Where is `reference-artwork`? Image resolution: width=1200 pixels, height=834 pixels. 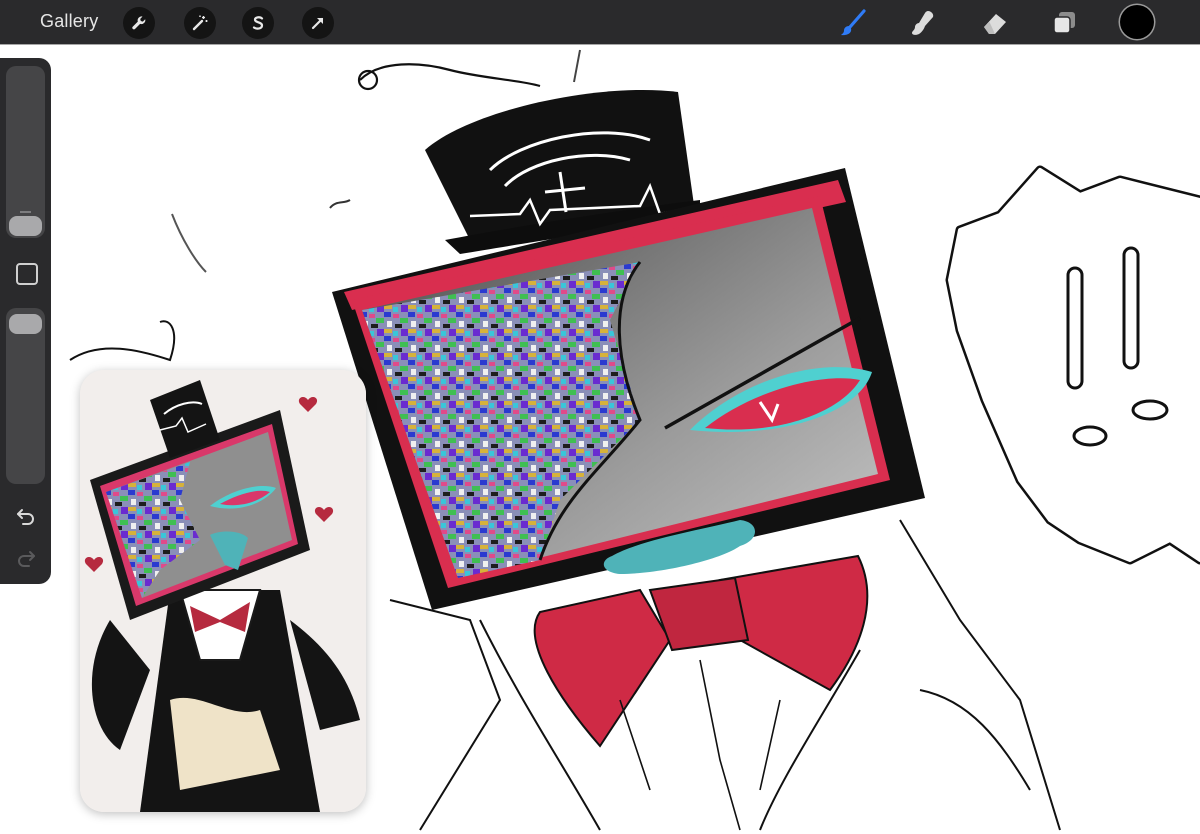
reference-artwork is located at coordinates (223, 591).